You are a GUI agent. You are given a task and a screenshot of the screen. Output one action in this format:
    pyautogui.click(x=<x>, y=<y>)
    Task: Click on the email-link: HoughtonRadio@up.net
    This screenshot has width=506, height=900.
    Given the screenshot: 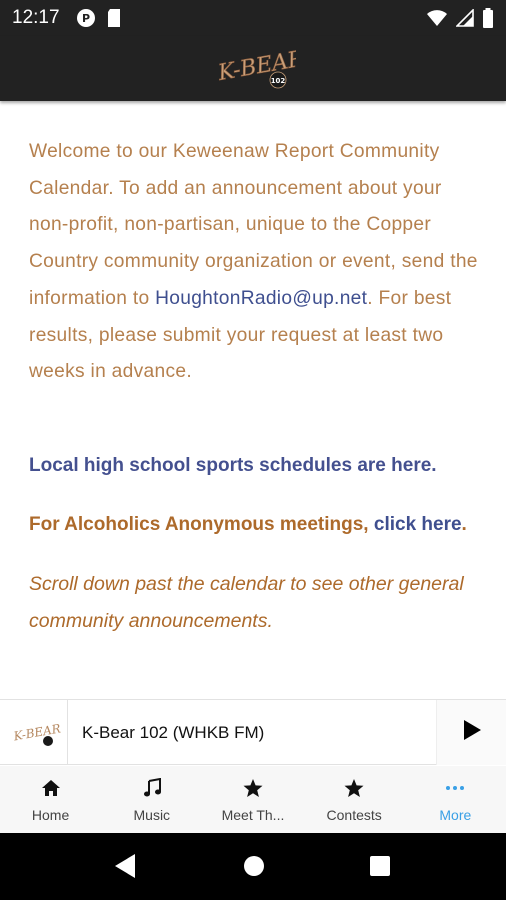 What is the action you would take?
    pyautogui.click(x=261, y=298)
    